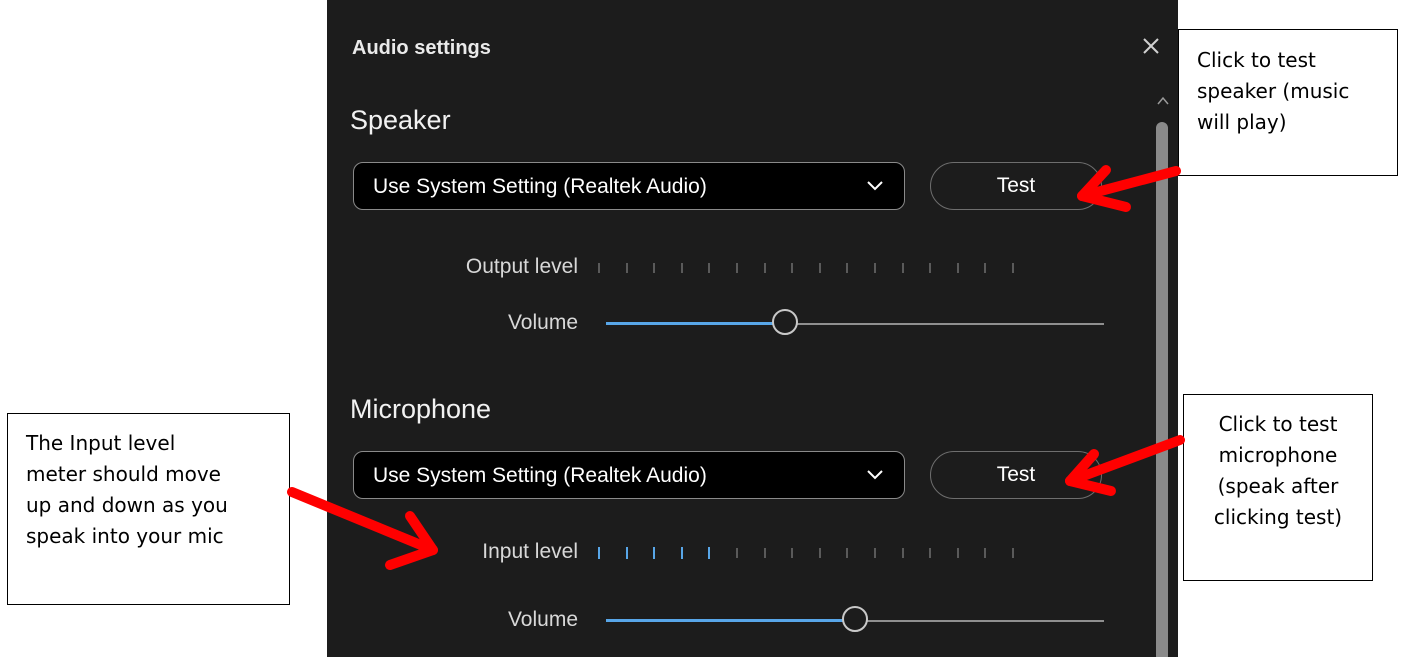  What do you see at coordinates (542, 322) in the screenshot?
I see `speaker-volume-label: Volume` at bounding box center [542, 322].